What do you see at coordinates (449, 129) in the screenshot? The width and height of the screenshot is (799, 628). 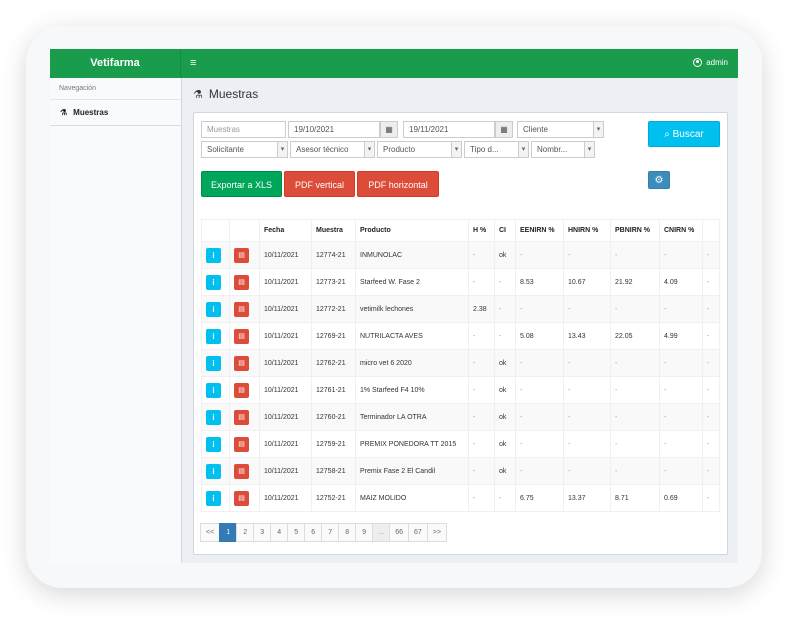 I see `date-to-input: 19/11/2021` at bounding box center [449, 129].